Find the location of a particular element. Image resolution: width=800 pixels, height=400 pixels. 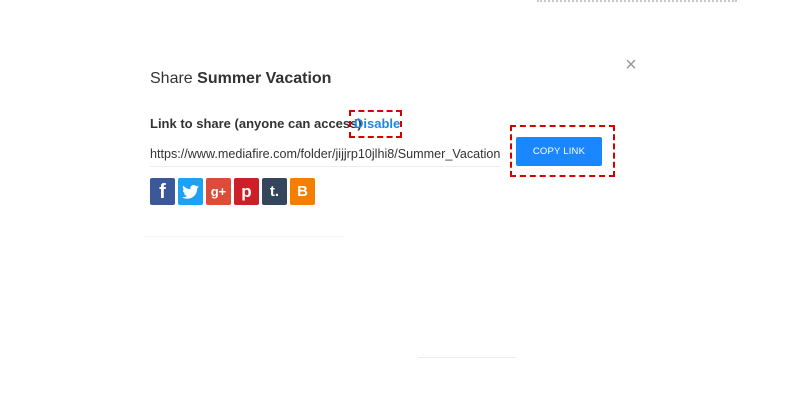

top-divider is located at coordinates (637, 1).